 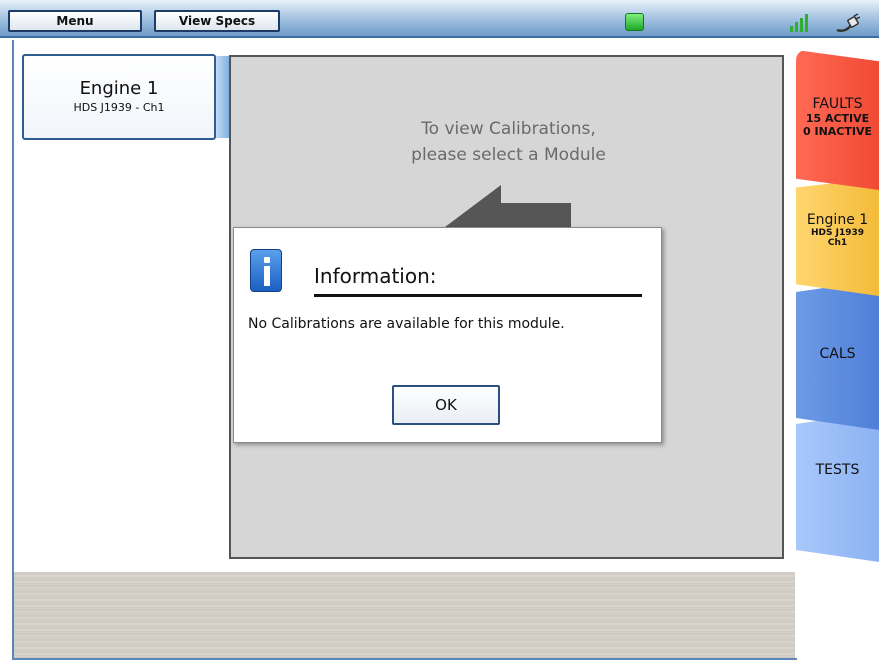 I want to click on tab-tests-label: TESTS, so click(x=837, y=470).